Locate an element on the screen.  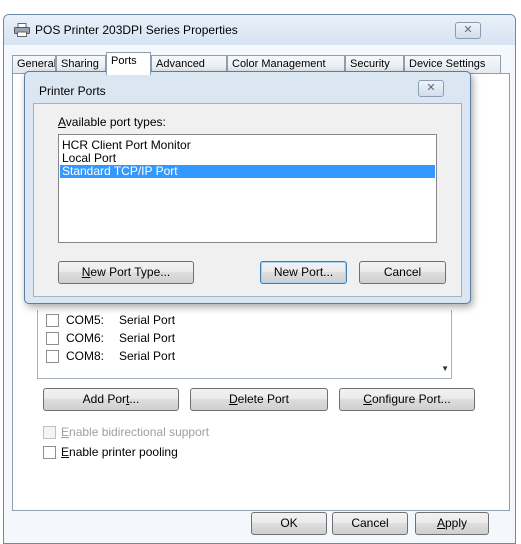
dialog-title: Printer Ports is located at coordinates (72, 91).